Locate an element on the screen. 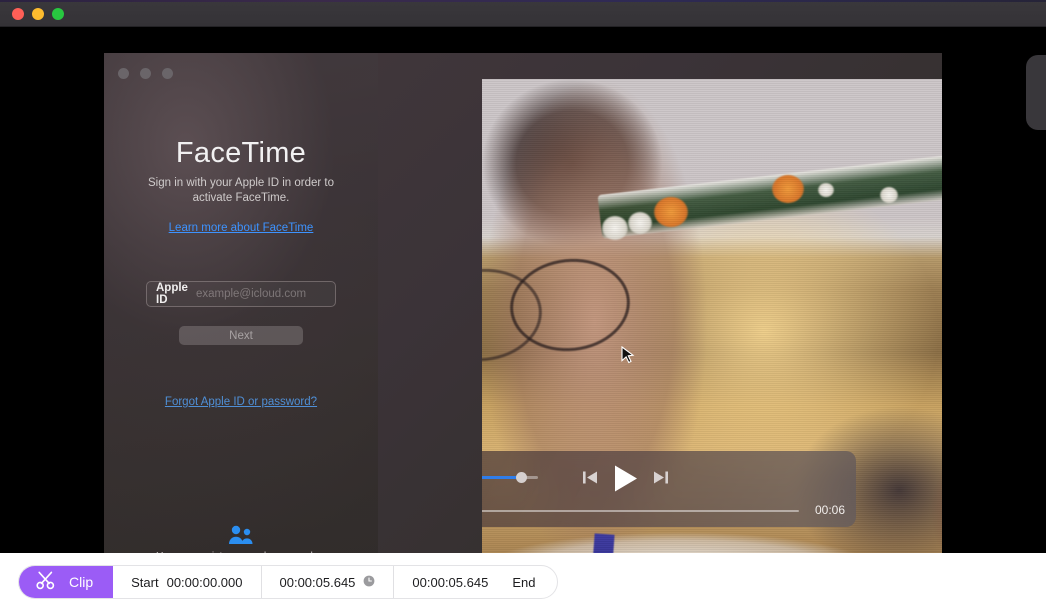 The image size is (1046, 611). scissors-icon is located at coordinates (45, 582).